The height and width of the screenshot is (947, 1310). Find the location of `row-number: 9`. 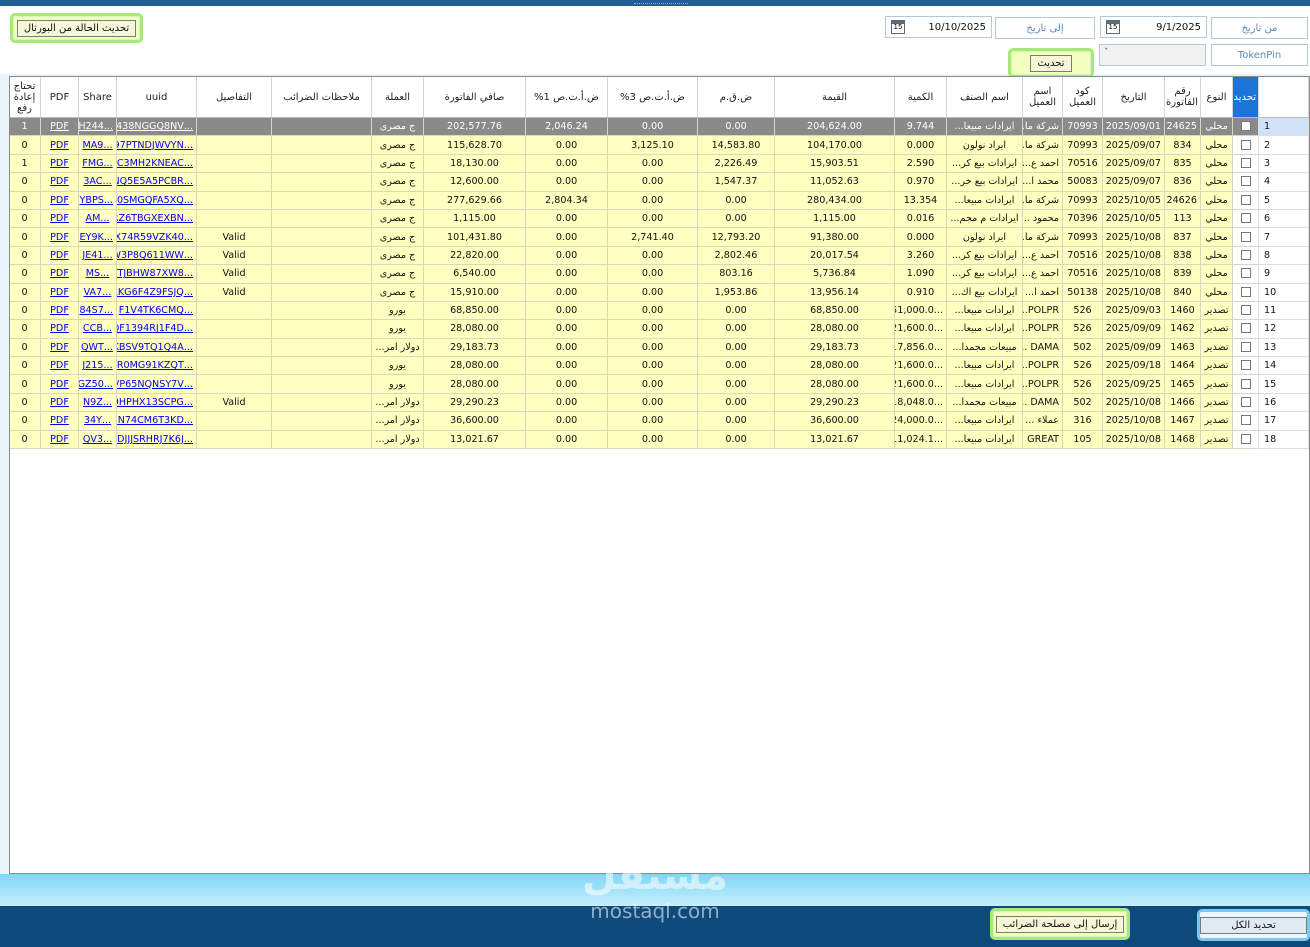

row-number: 9 is located at coordinates (1283, 274).